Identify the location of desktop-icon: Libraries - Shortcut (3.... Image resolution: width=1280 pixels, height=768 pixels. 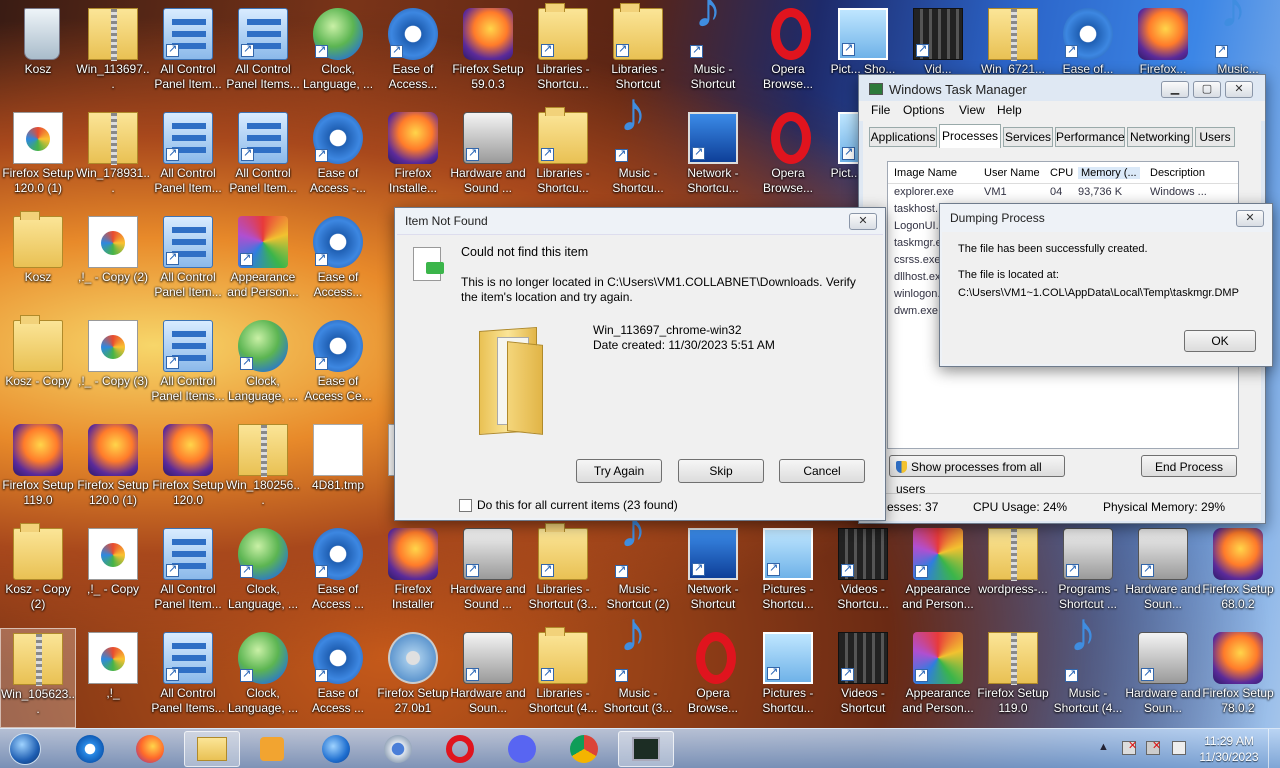
(563, 573).